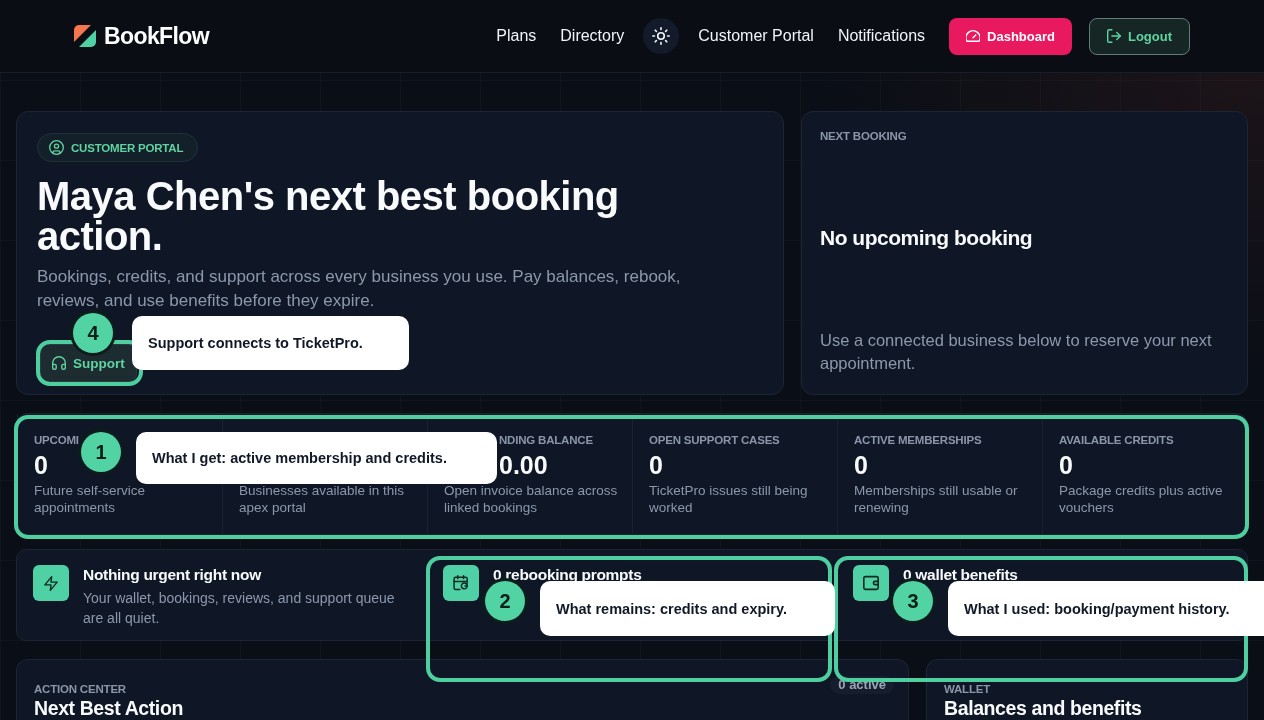 The width and height of the screenshot is (1264, 720). Describe the element at coordinates (461, 583) in the screenshot. I see `calendar-refresh-icon` at that location.